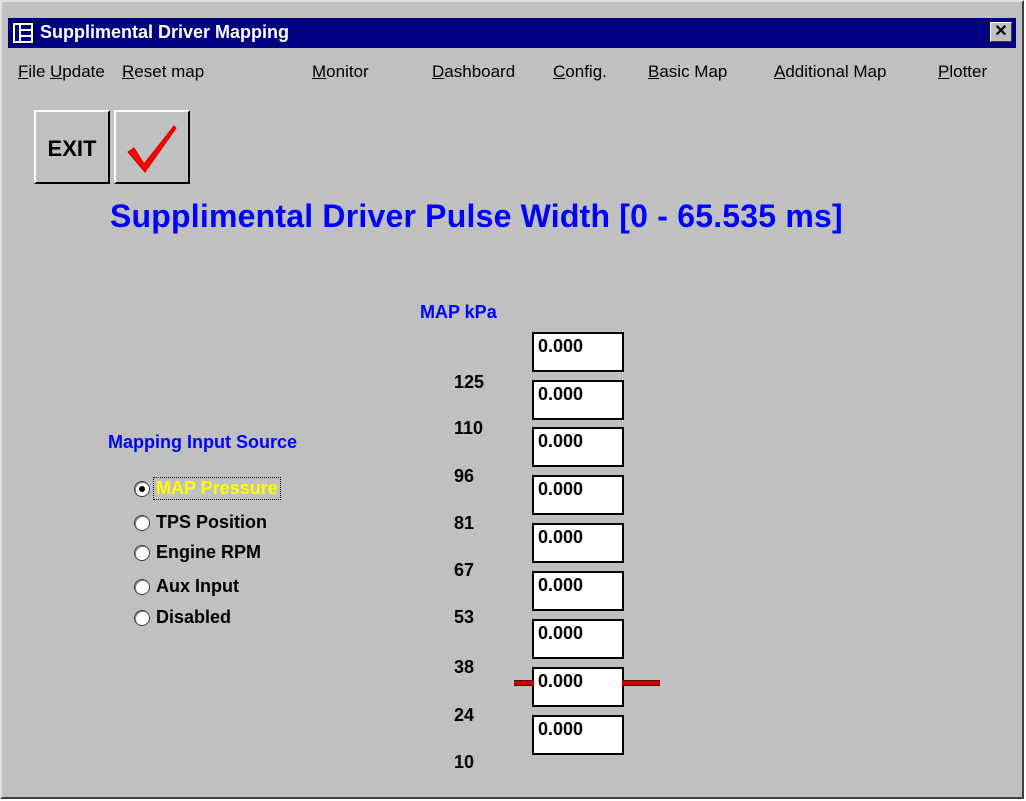  What do you see at coordinates (687, 72) in the screenshot?
I see `menu-basic-map: Basic Map` at bounding box center [687, 72].